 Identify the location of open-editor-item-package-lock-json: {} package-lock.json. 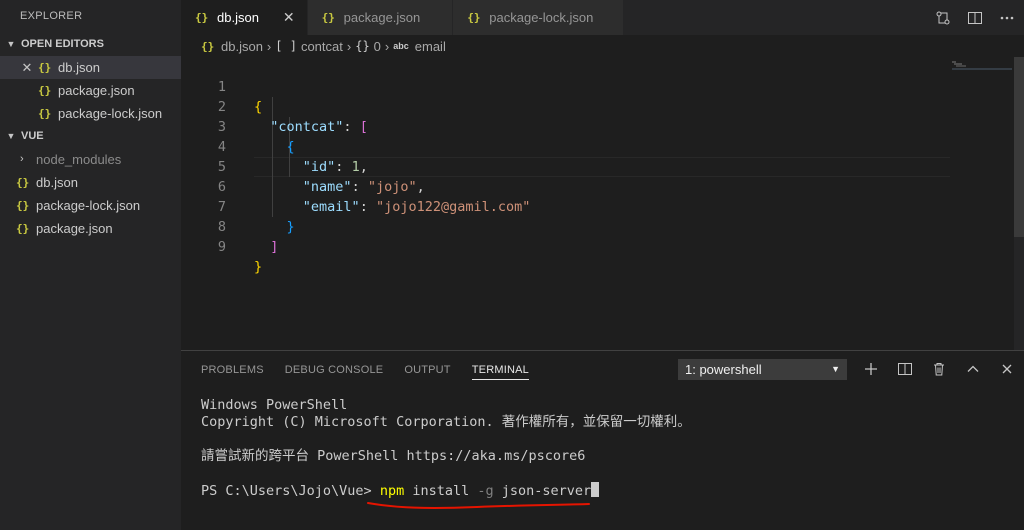
(90, 113).